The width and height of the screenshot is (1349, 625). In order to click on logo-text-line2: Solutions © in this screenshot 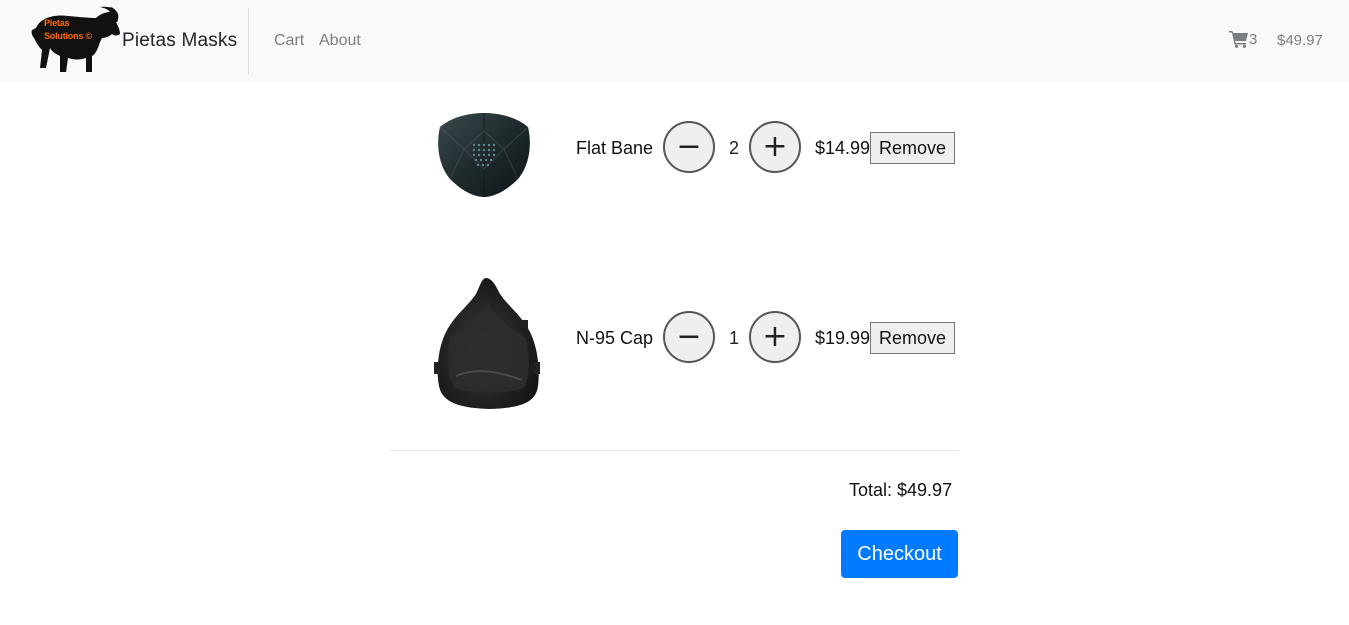, I will do `click(68, 36)`.